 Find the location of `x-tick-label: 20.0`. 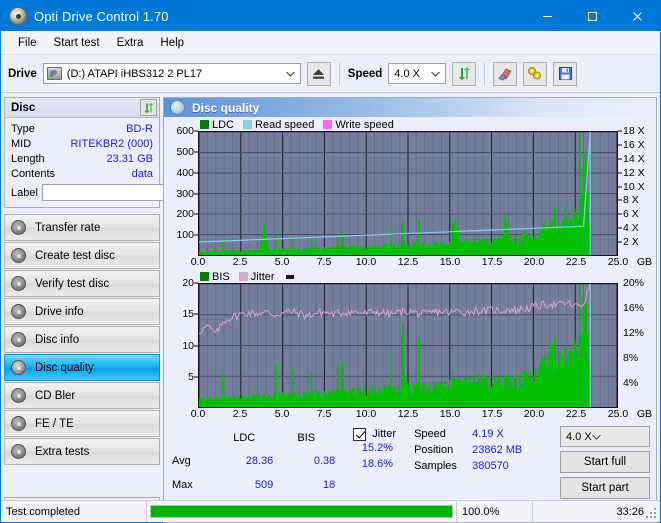

x-tick-label: 20.0 is located at coordinates (534, 262).